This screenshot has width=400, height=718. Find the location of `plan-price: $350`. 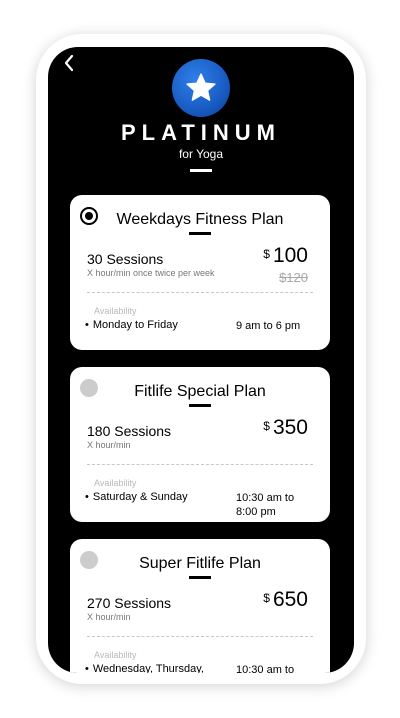

plan-price: $350 is located at coordinates (285, 428).